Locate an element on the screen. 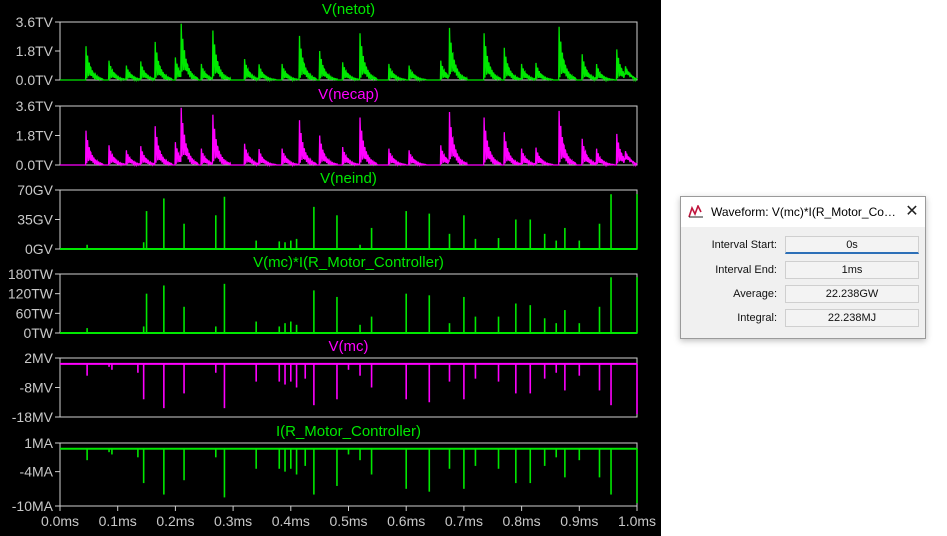 This screenshot has height=536, width=947. x-tick-label: 0.7ms is located at coordinates (464, 521).